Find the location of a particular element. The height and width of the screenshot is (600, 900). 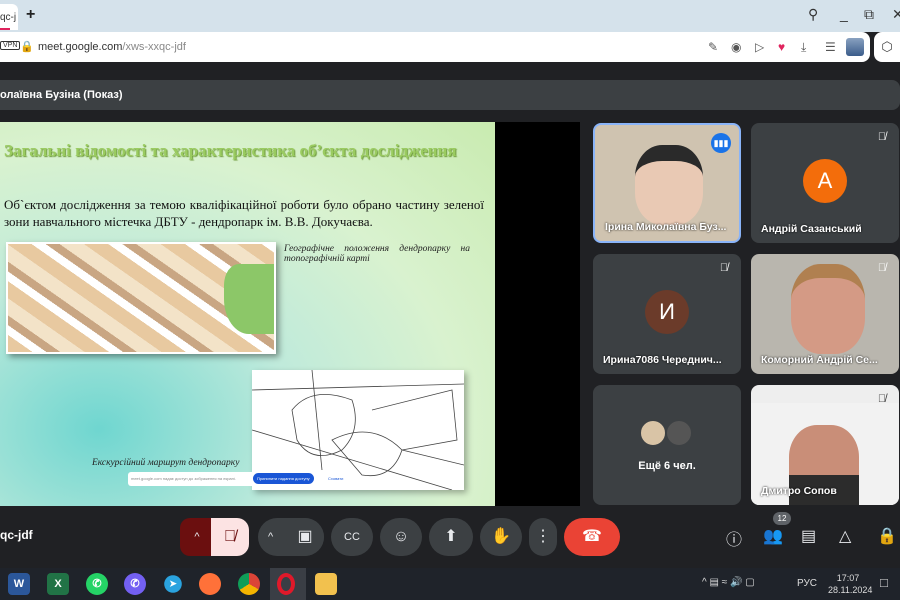

profile-avatar is located at coordinates (855, 47).